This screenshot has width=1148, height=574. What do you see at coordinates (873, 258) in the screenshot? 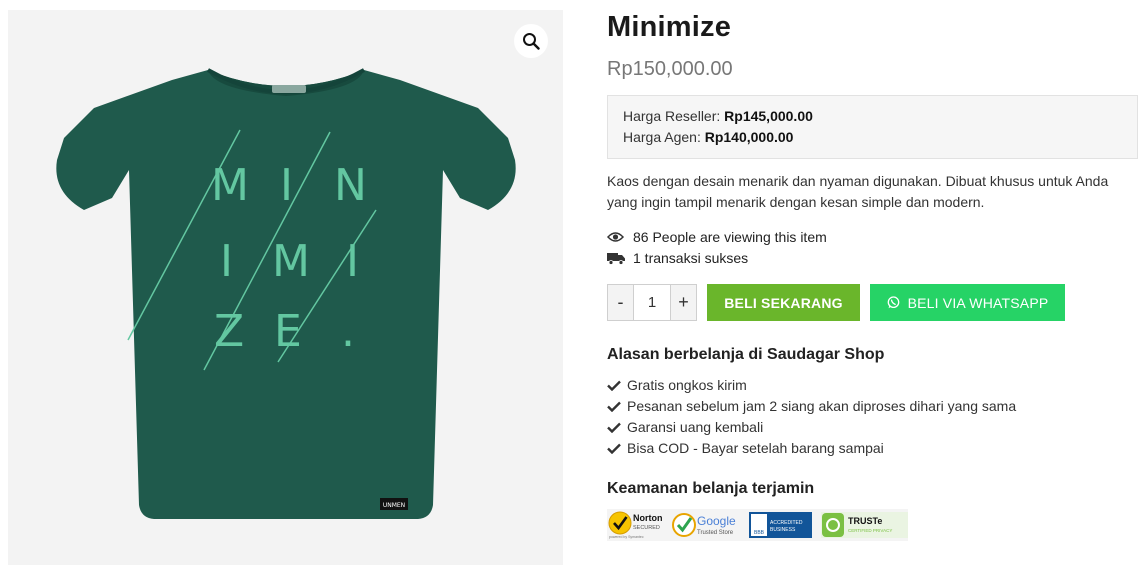
I see `sales-row: 1 transaksi sukses` at bounding box center [873, 258].